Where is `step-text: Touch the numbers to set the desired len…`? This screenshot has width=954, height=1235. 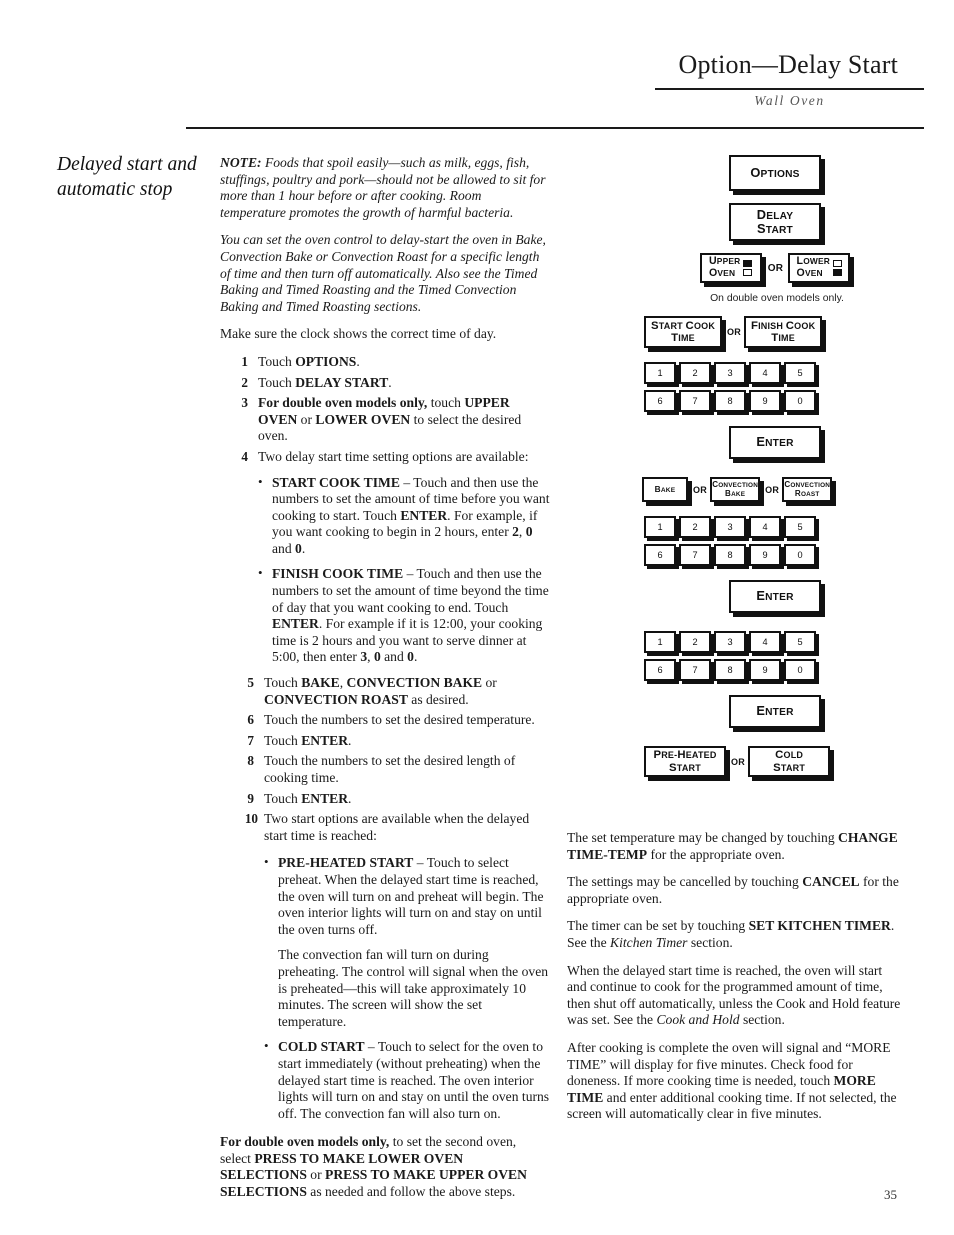 step-text: Touch the numbers to set the desired len… is located at coordinates (390, 769).